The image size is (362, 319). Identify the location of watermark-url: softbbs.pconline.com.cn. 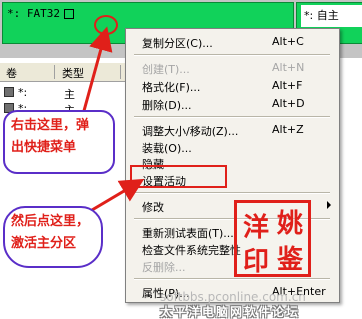
(233, 297).